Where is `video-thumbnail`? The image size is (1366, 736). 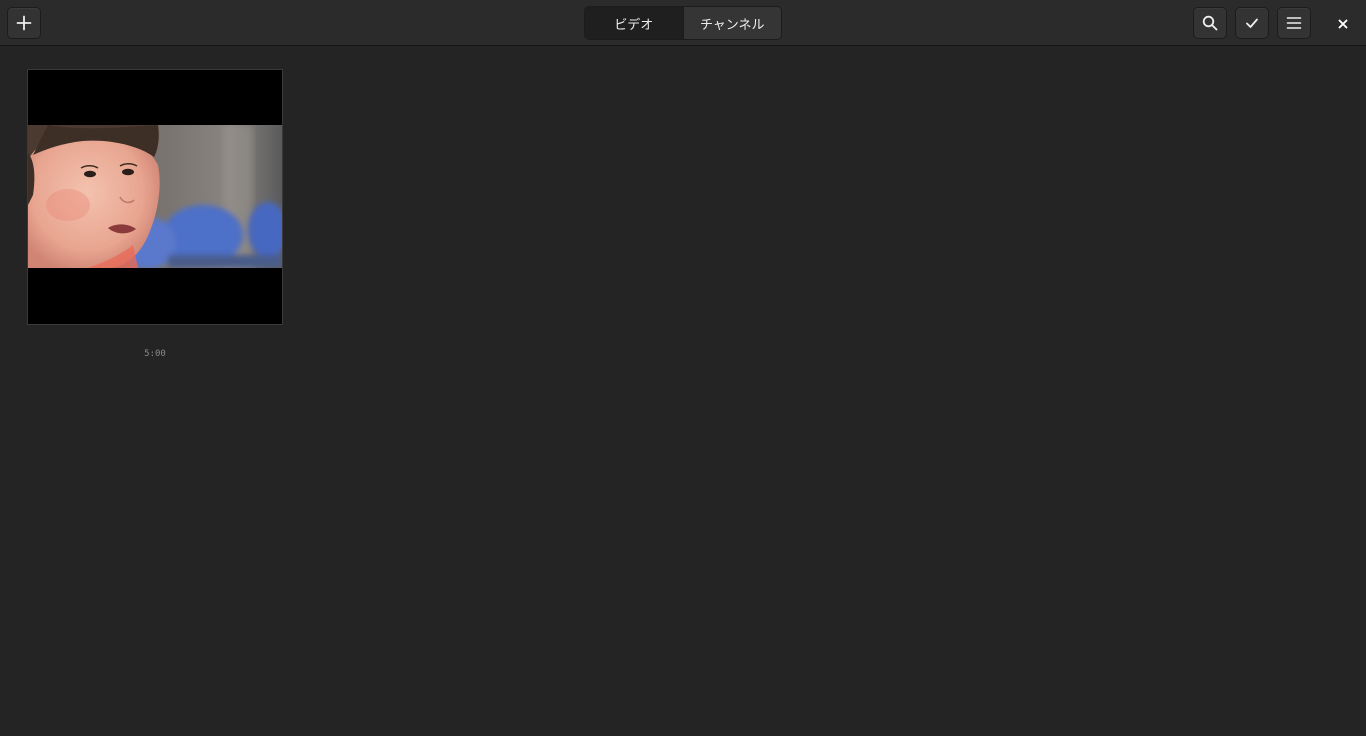 video-thumbnail is located at coordinates (155, 197).